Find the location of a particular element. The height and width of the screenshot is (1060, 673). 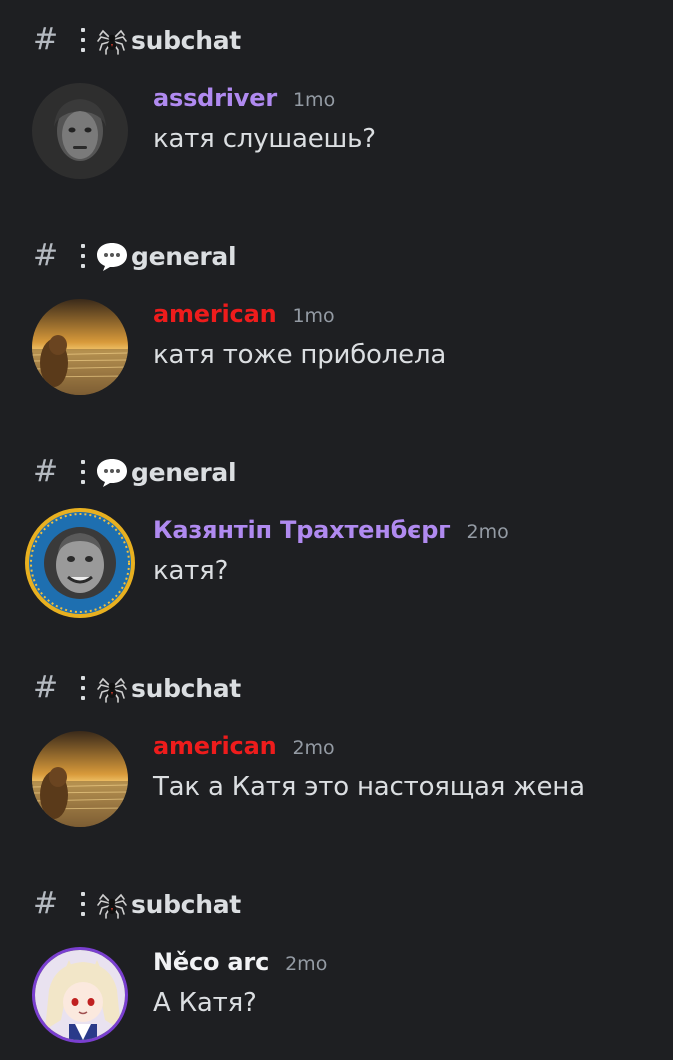

author-name: Казянтіп Трахтенбєрг is located at coordinates (302, 530).